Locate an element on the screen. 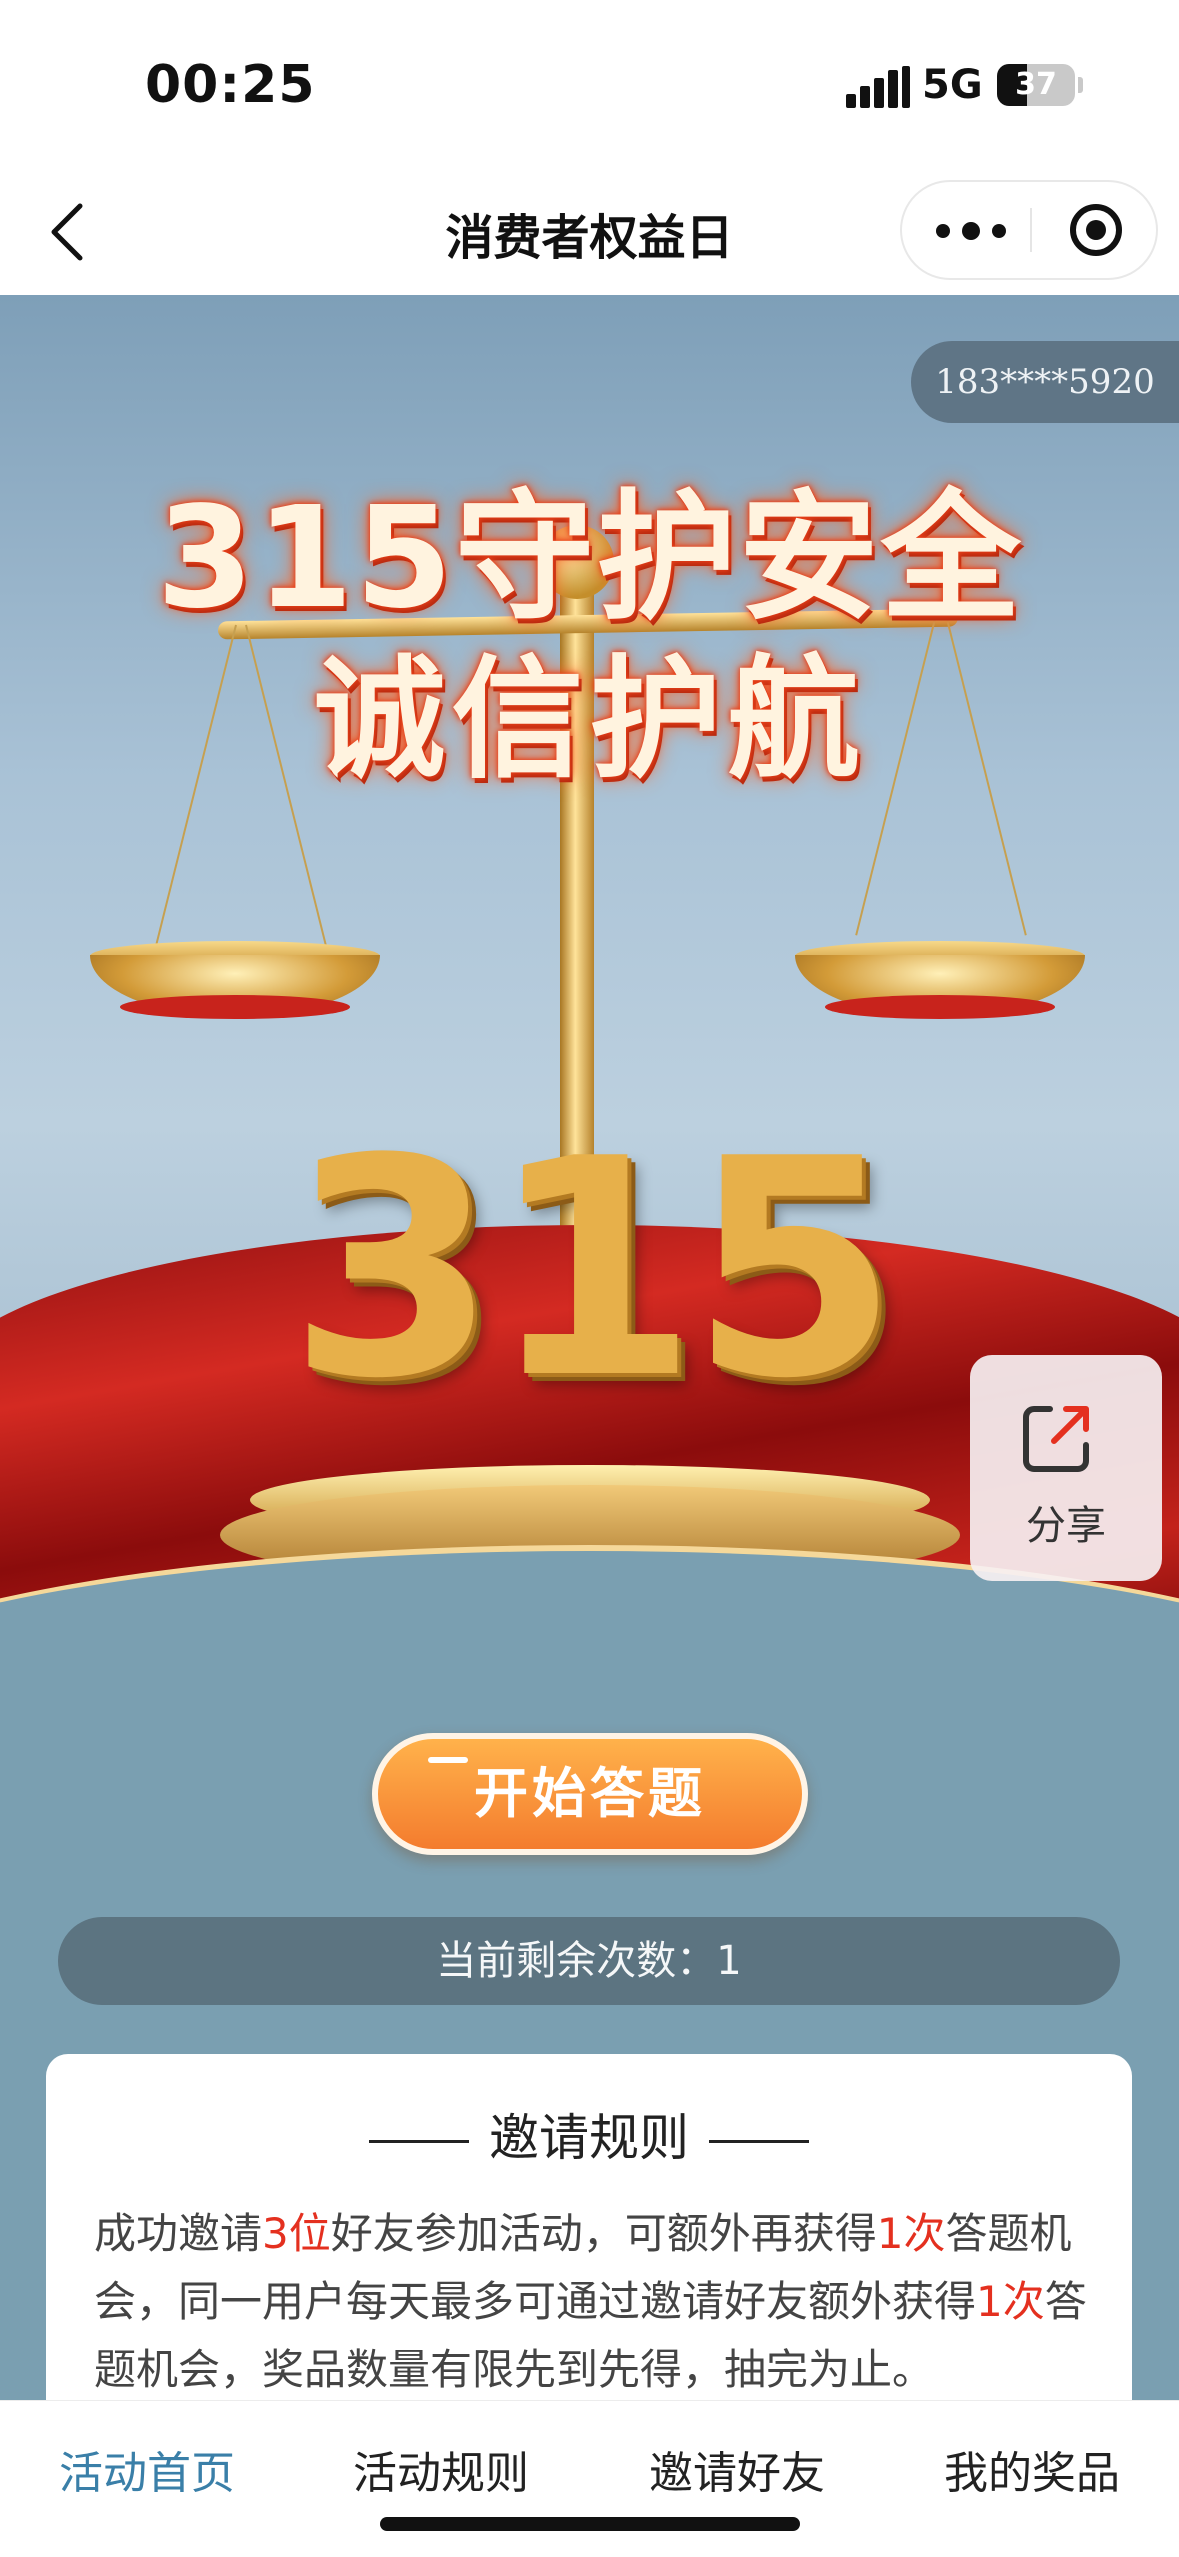  home-indicator is located at coordinates (590, 2524).